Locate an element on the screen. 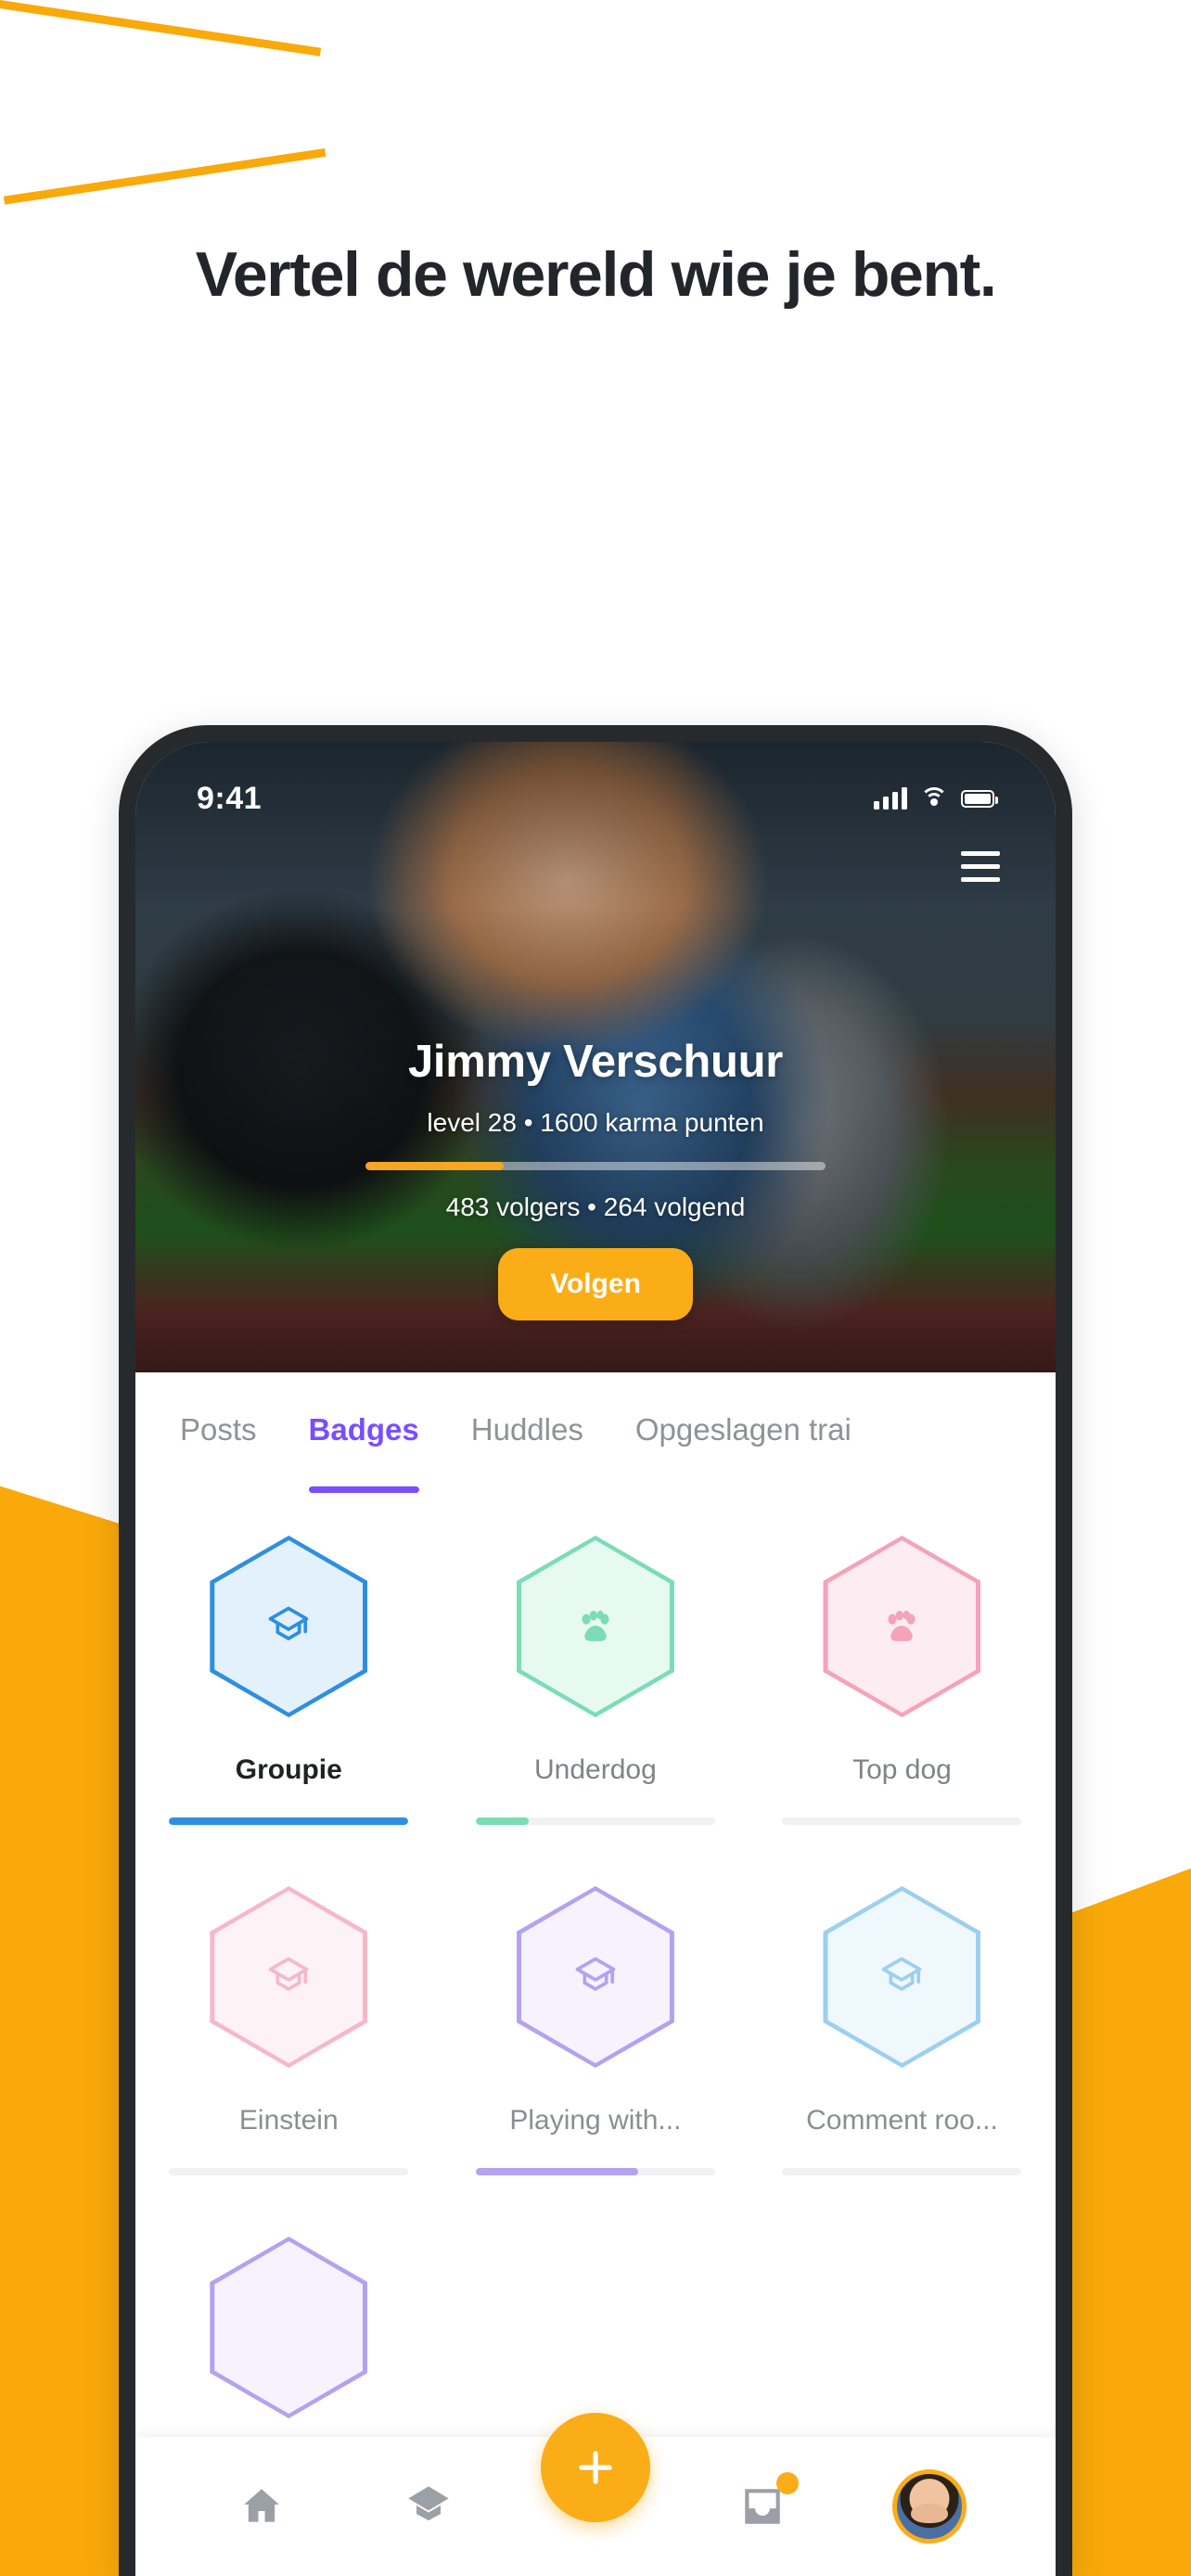  tab-posts: Posts is located at coordinates (218, 1432).